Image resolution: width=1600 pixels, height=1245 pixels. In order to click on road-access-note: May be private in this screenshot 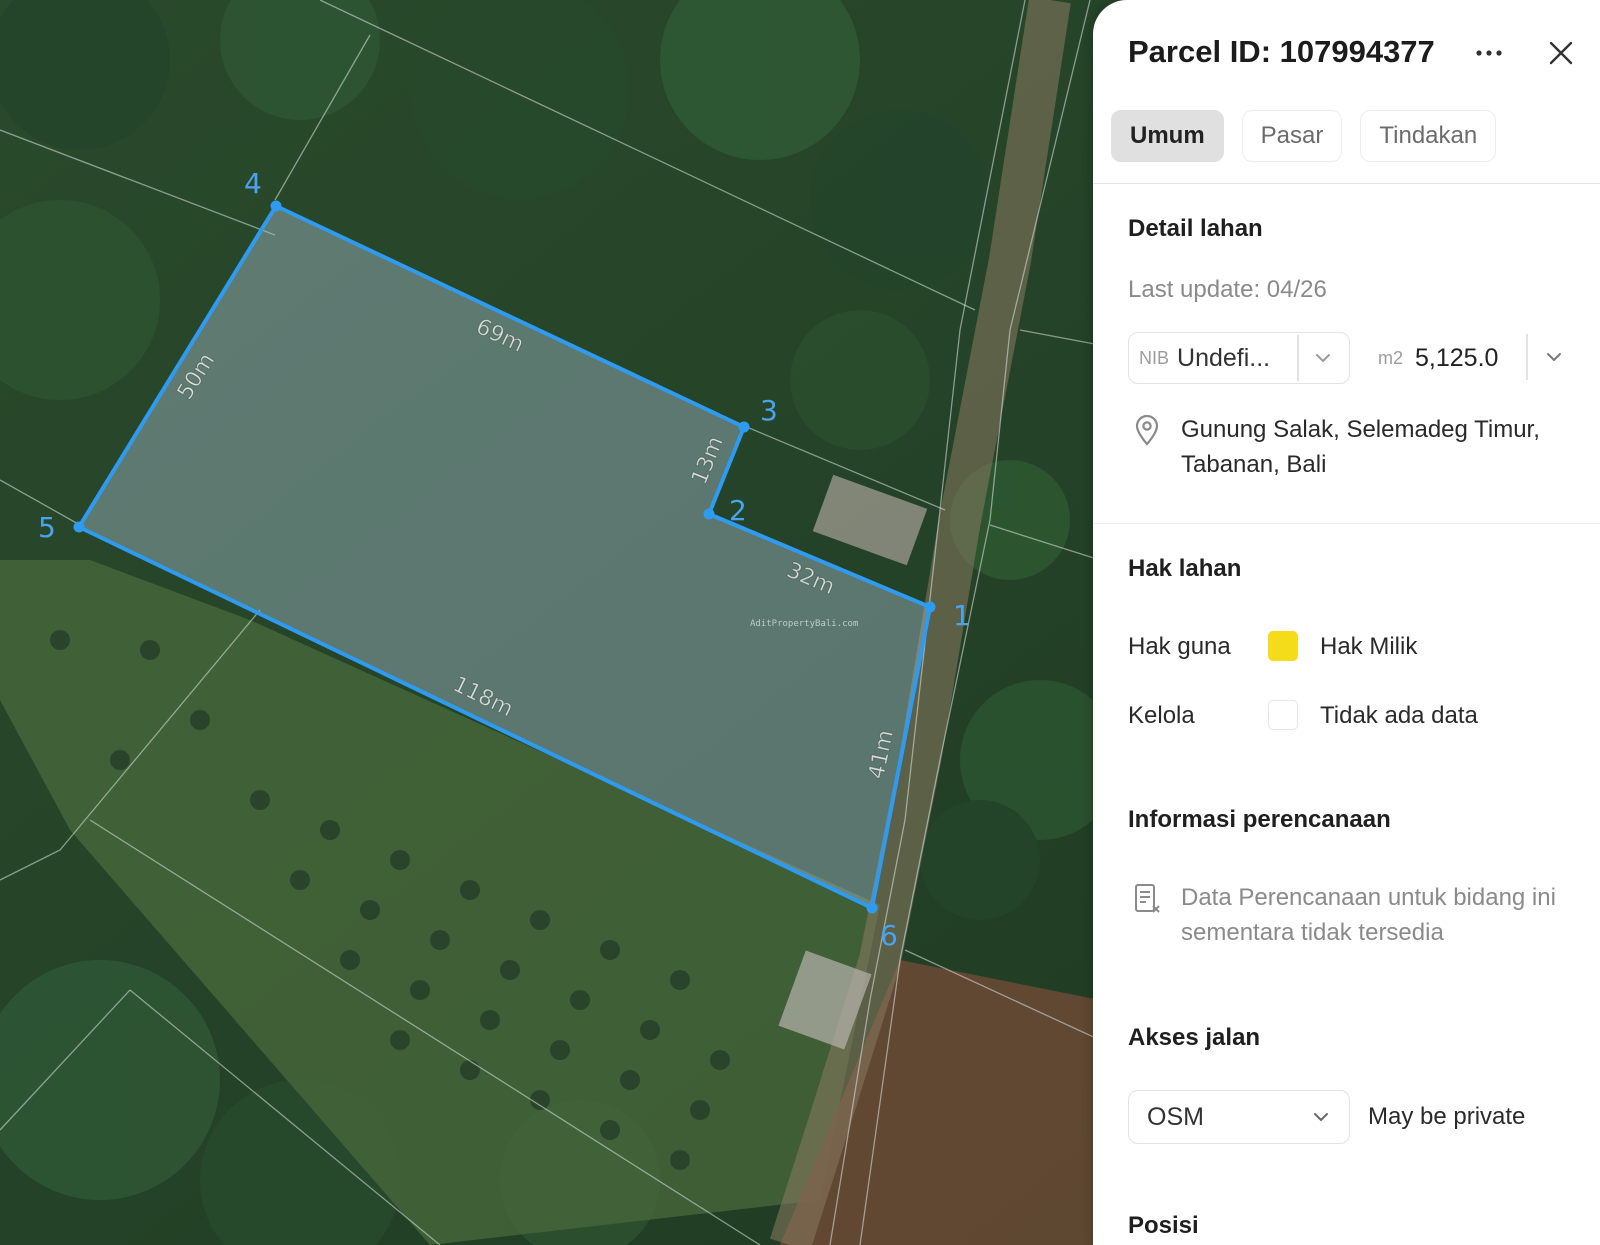, I will do `click(1447, 1116)`.